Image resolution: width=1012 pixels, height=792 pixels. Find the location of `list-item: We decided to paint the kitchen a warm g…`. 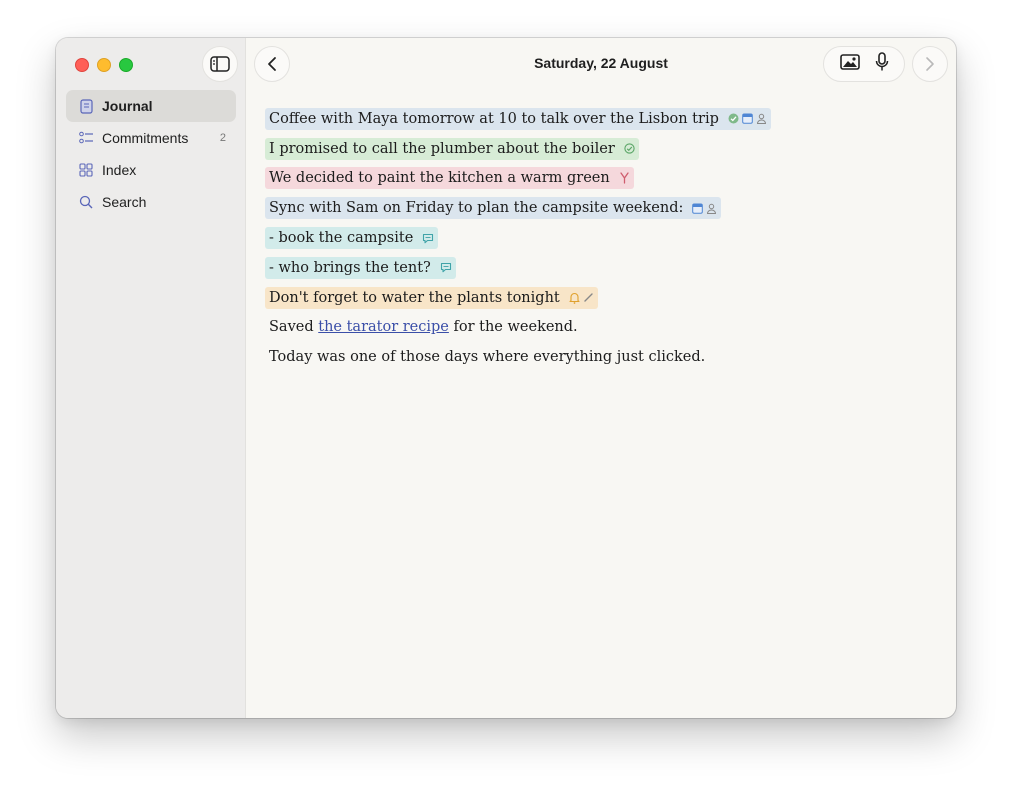

list-item: We decided to paint the kitchen a warm g… is located at coordinates (600, 179).